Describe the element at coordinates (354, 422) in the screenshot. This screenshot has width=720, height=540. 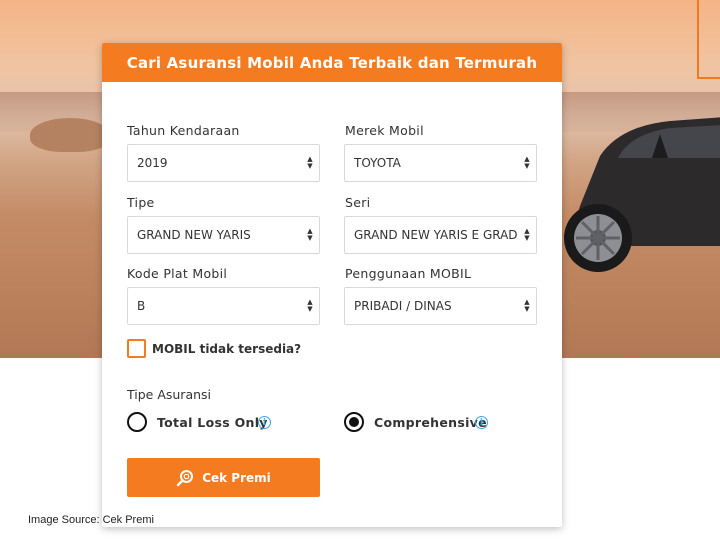
I see `comprehensive-radio` at that location.